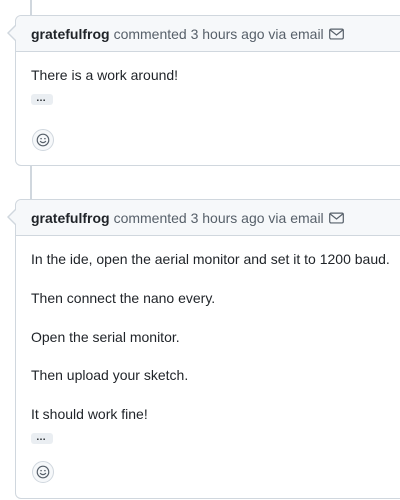  Describe the element at coordinates (89, 414) in the screenshot. I see `comment-body-line: It should work fine!` at that location.